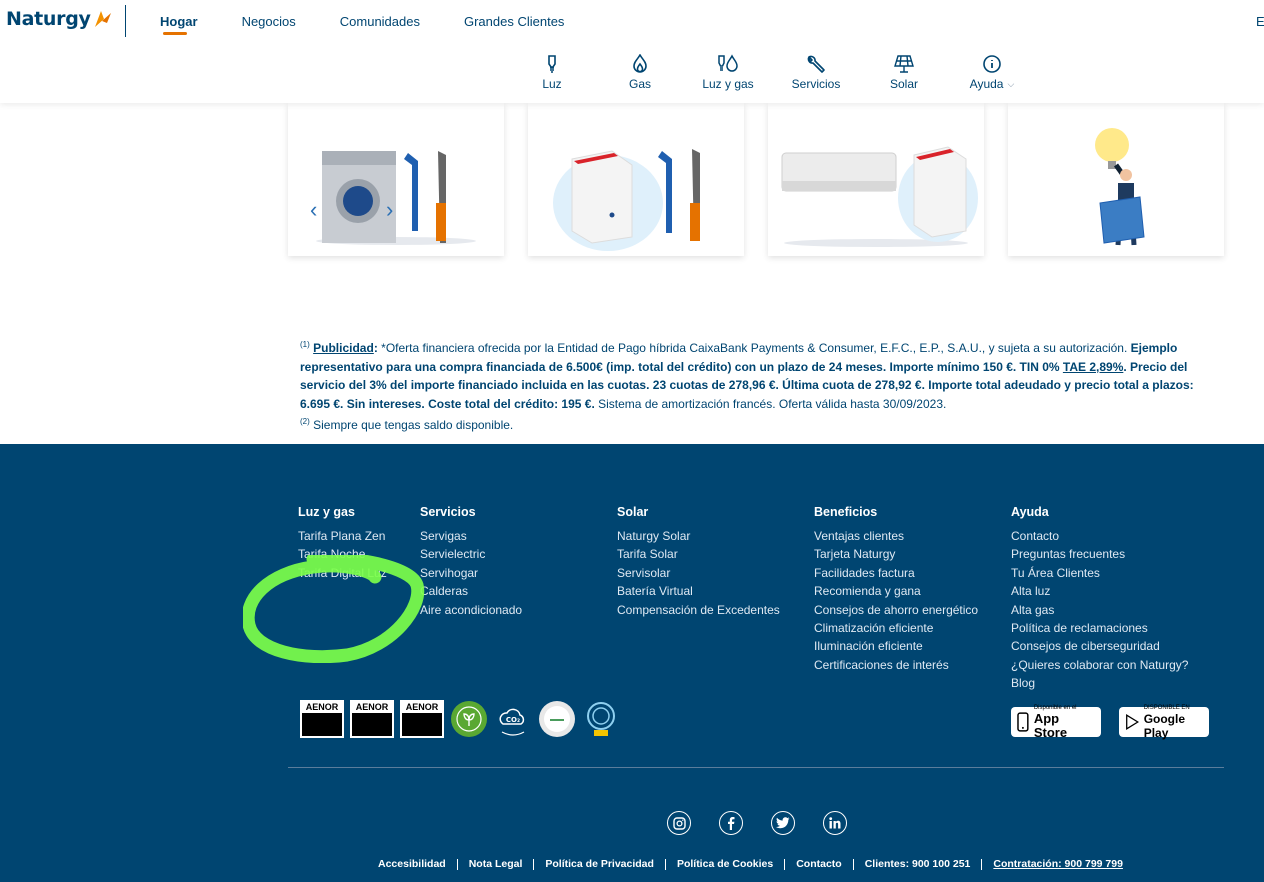 The width and height of the screenshot is (1264, 882). I want to click on category-label: Solar, so click(903, 84).